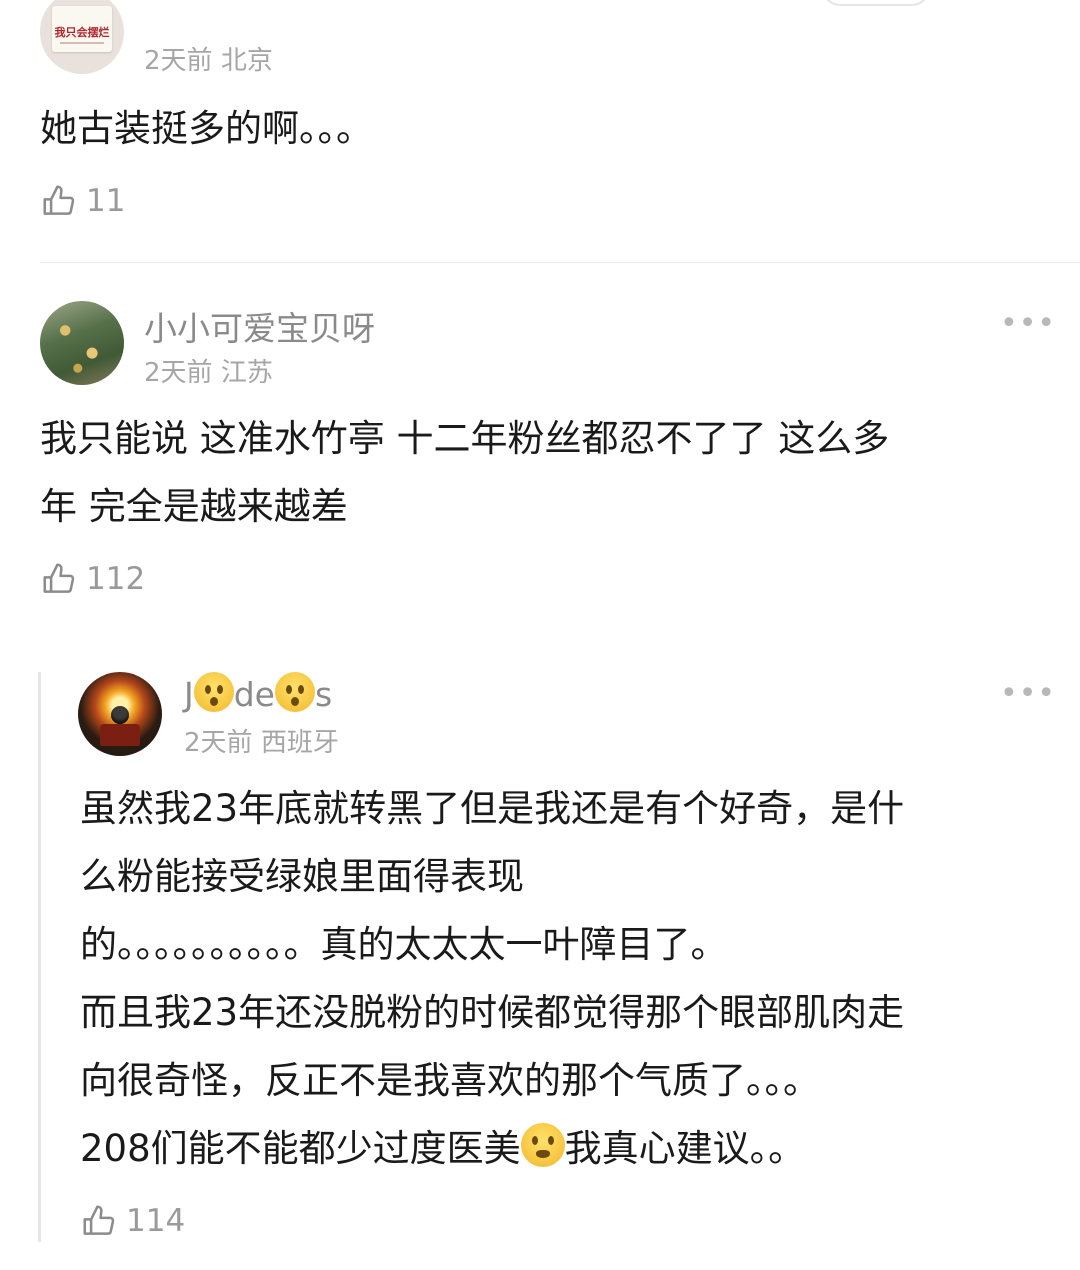 This screenshot has width=1080, height=1270. I want to click on like-count: 114, so click(156, 1221).